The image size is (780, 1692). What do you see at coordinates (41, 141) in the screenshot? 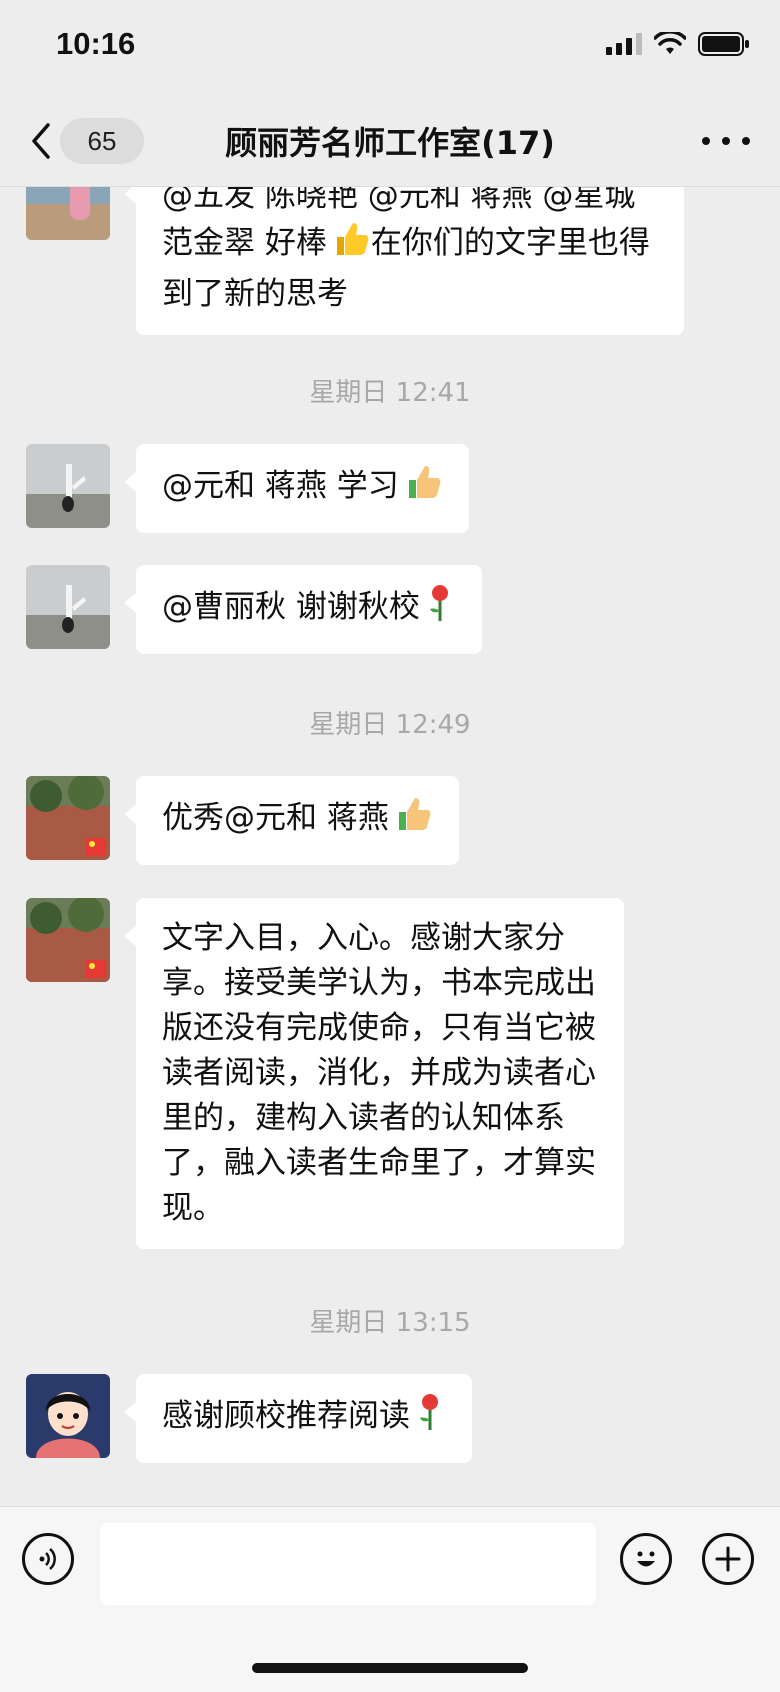
I see `chevron-left-icon` at bounding box center [41, 141].